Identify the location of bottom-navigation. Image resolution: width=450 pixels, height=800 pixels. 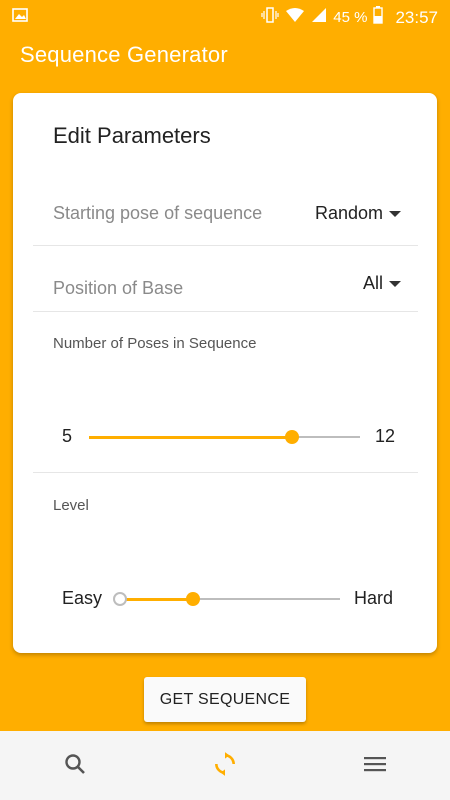
(225, 765).